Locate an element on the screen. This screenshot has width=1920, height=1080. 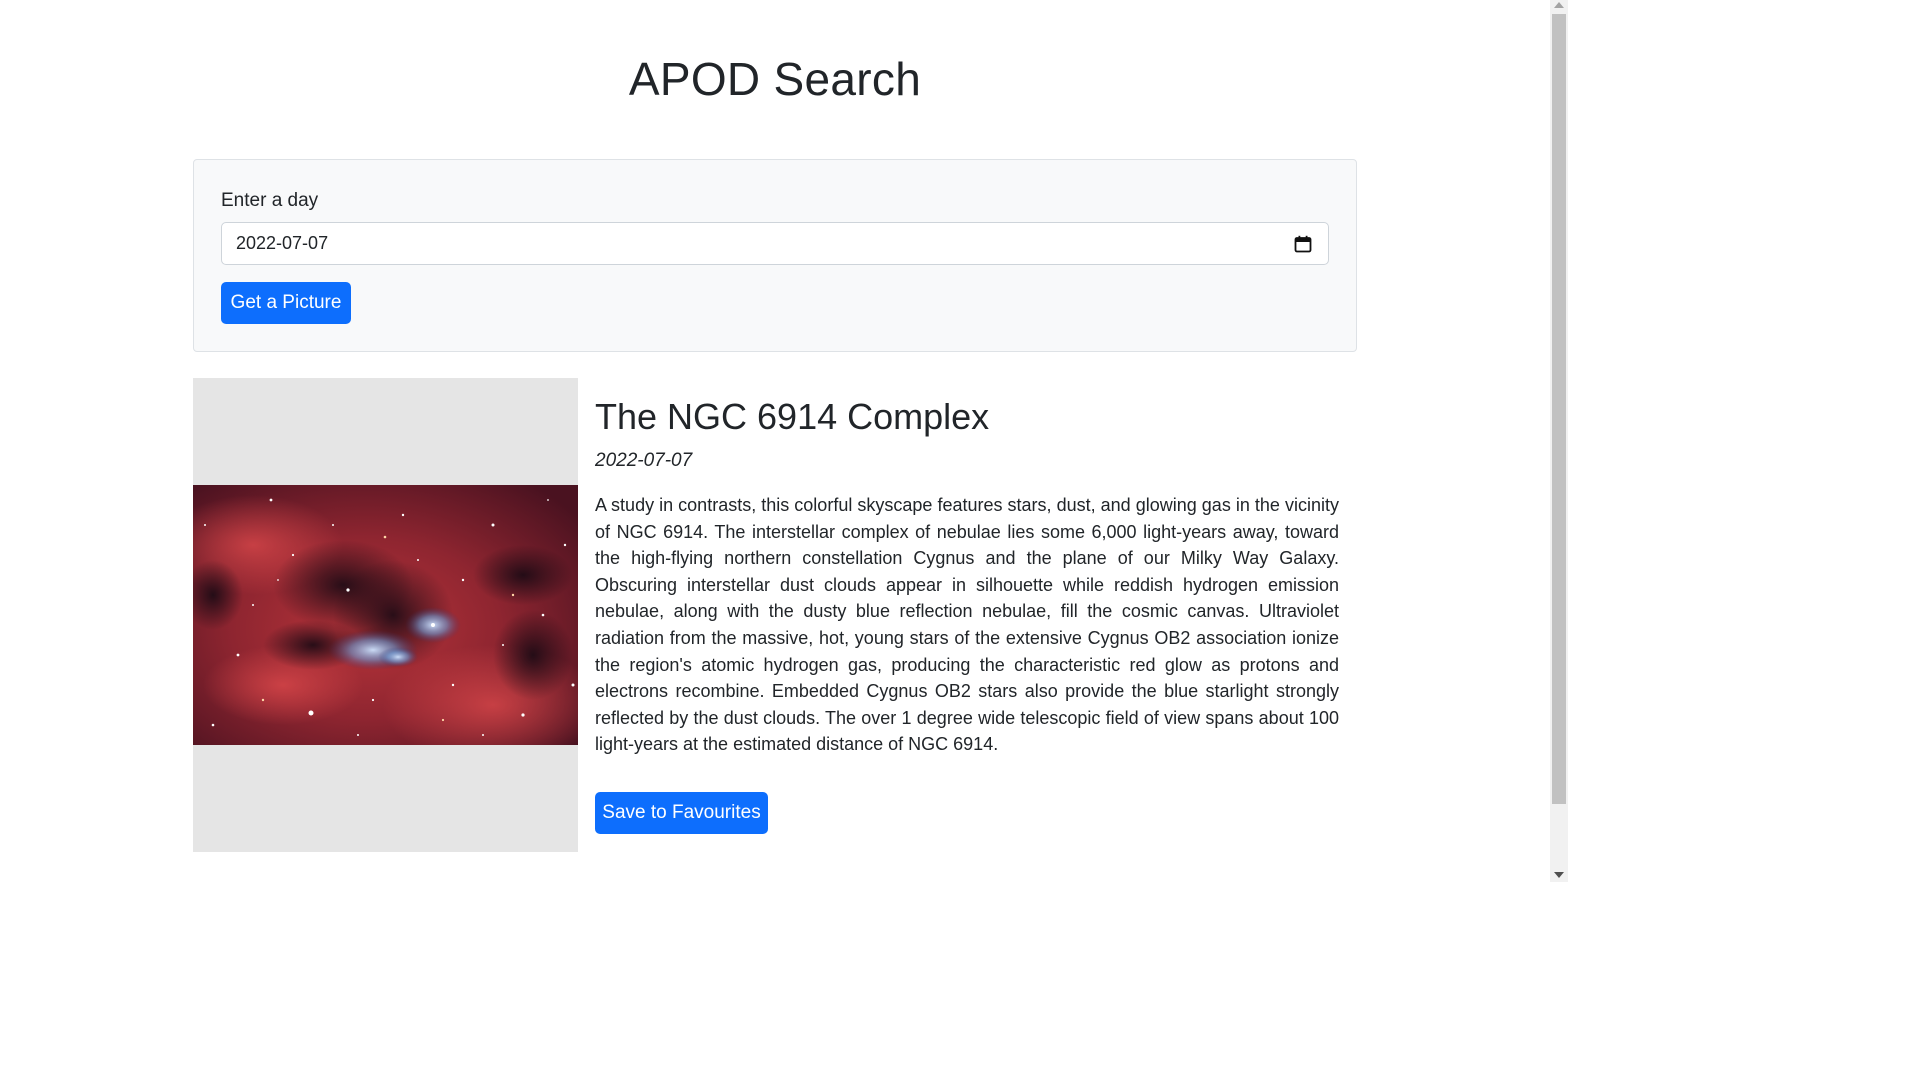
nebula-image is located at coordinates (385, 615).